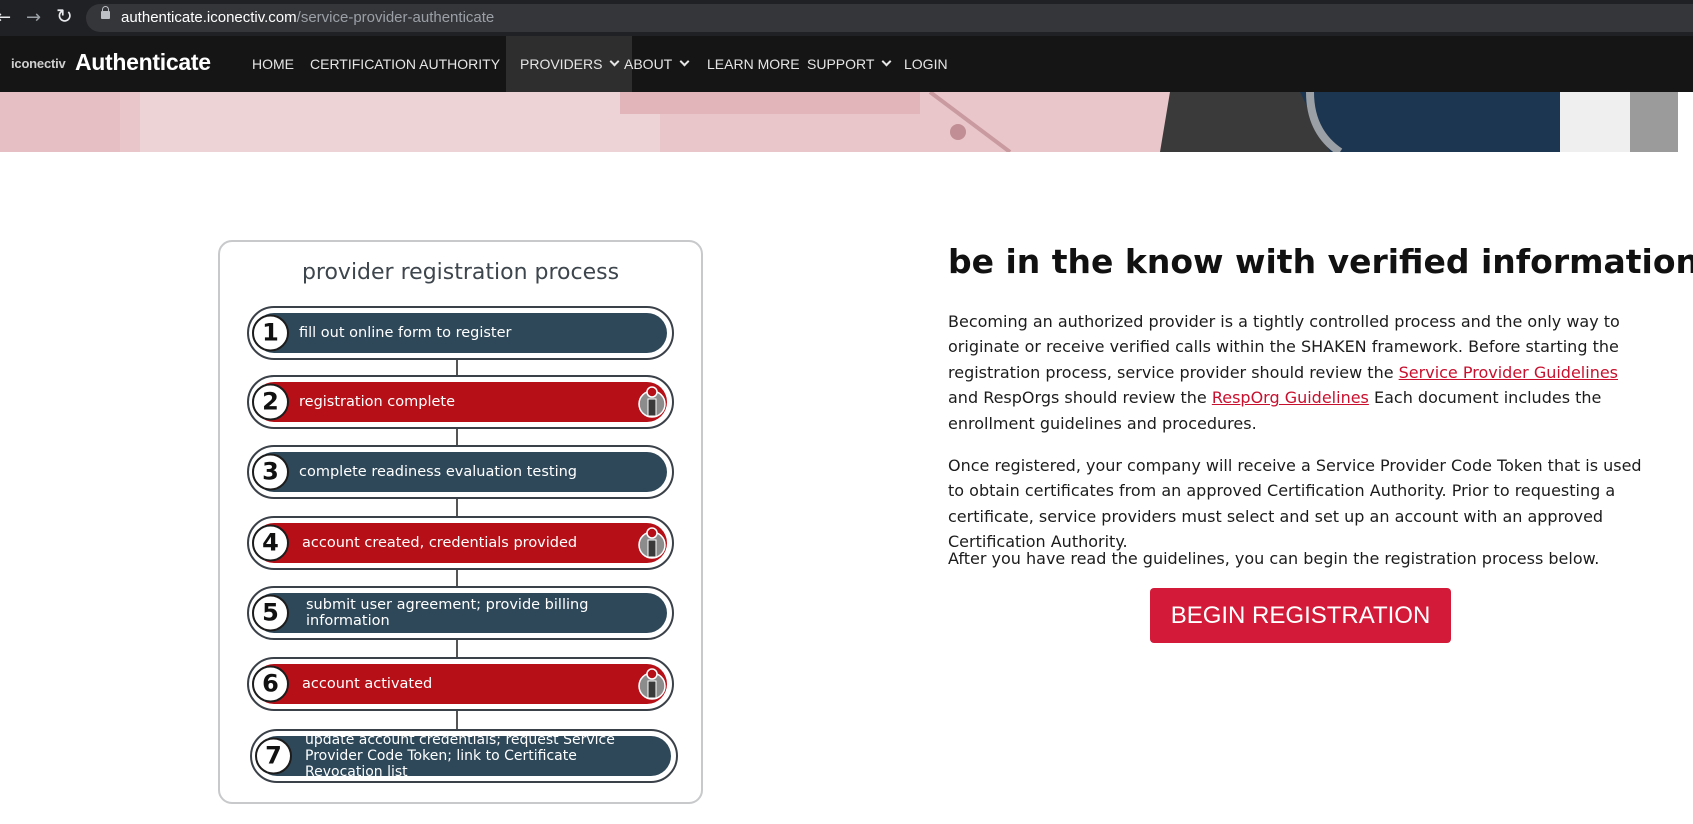 Image resolution: width=1693 pixels, height=824 pixels. I want to click on nav-item-about: ABOUT, so click(657, 64).